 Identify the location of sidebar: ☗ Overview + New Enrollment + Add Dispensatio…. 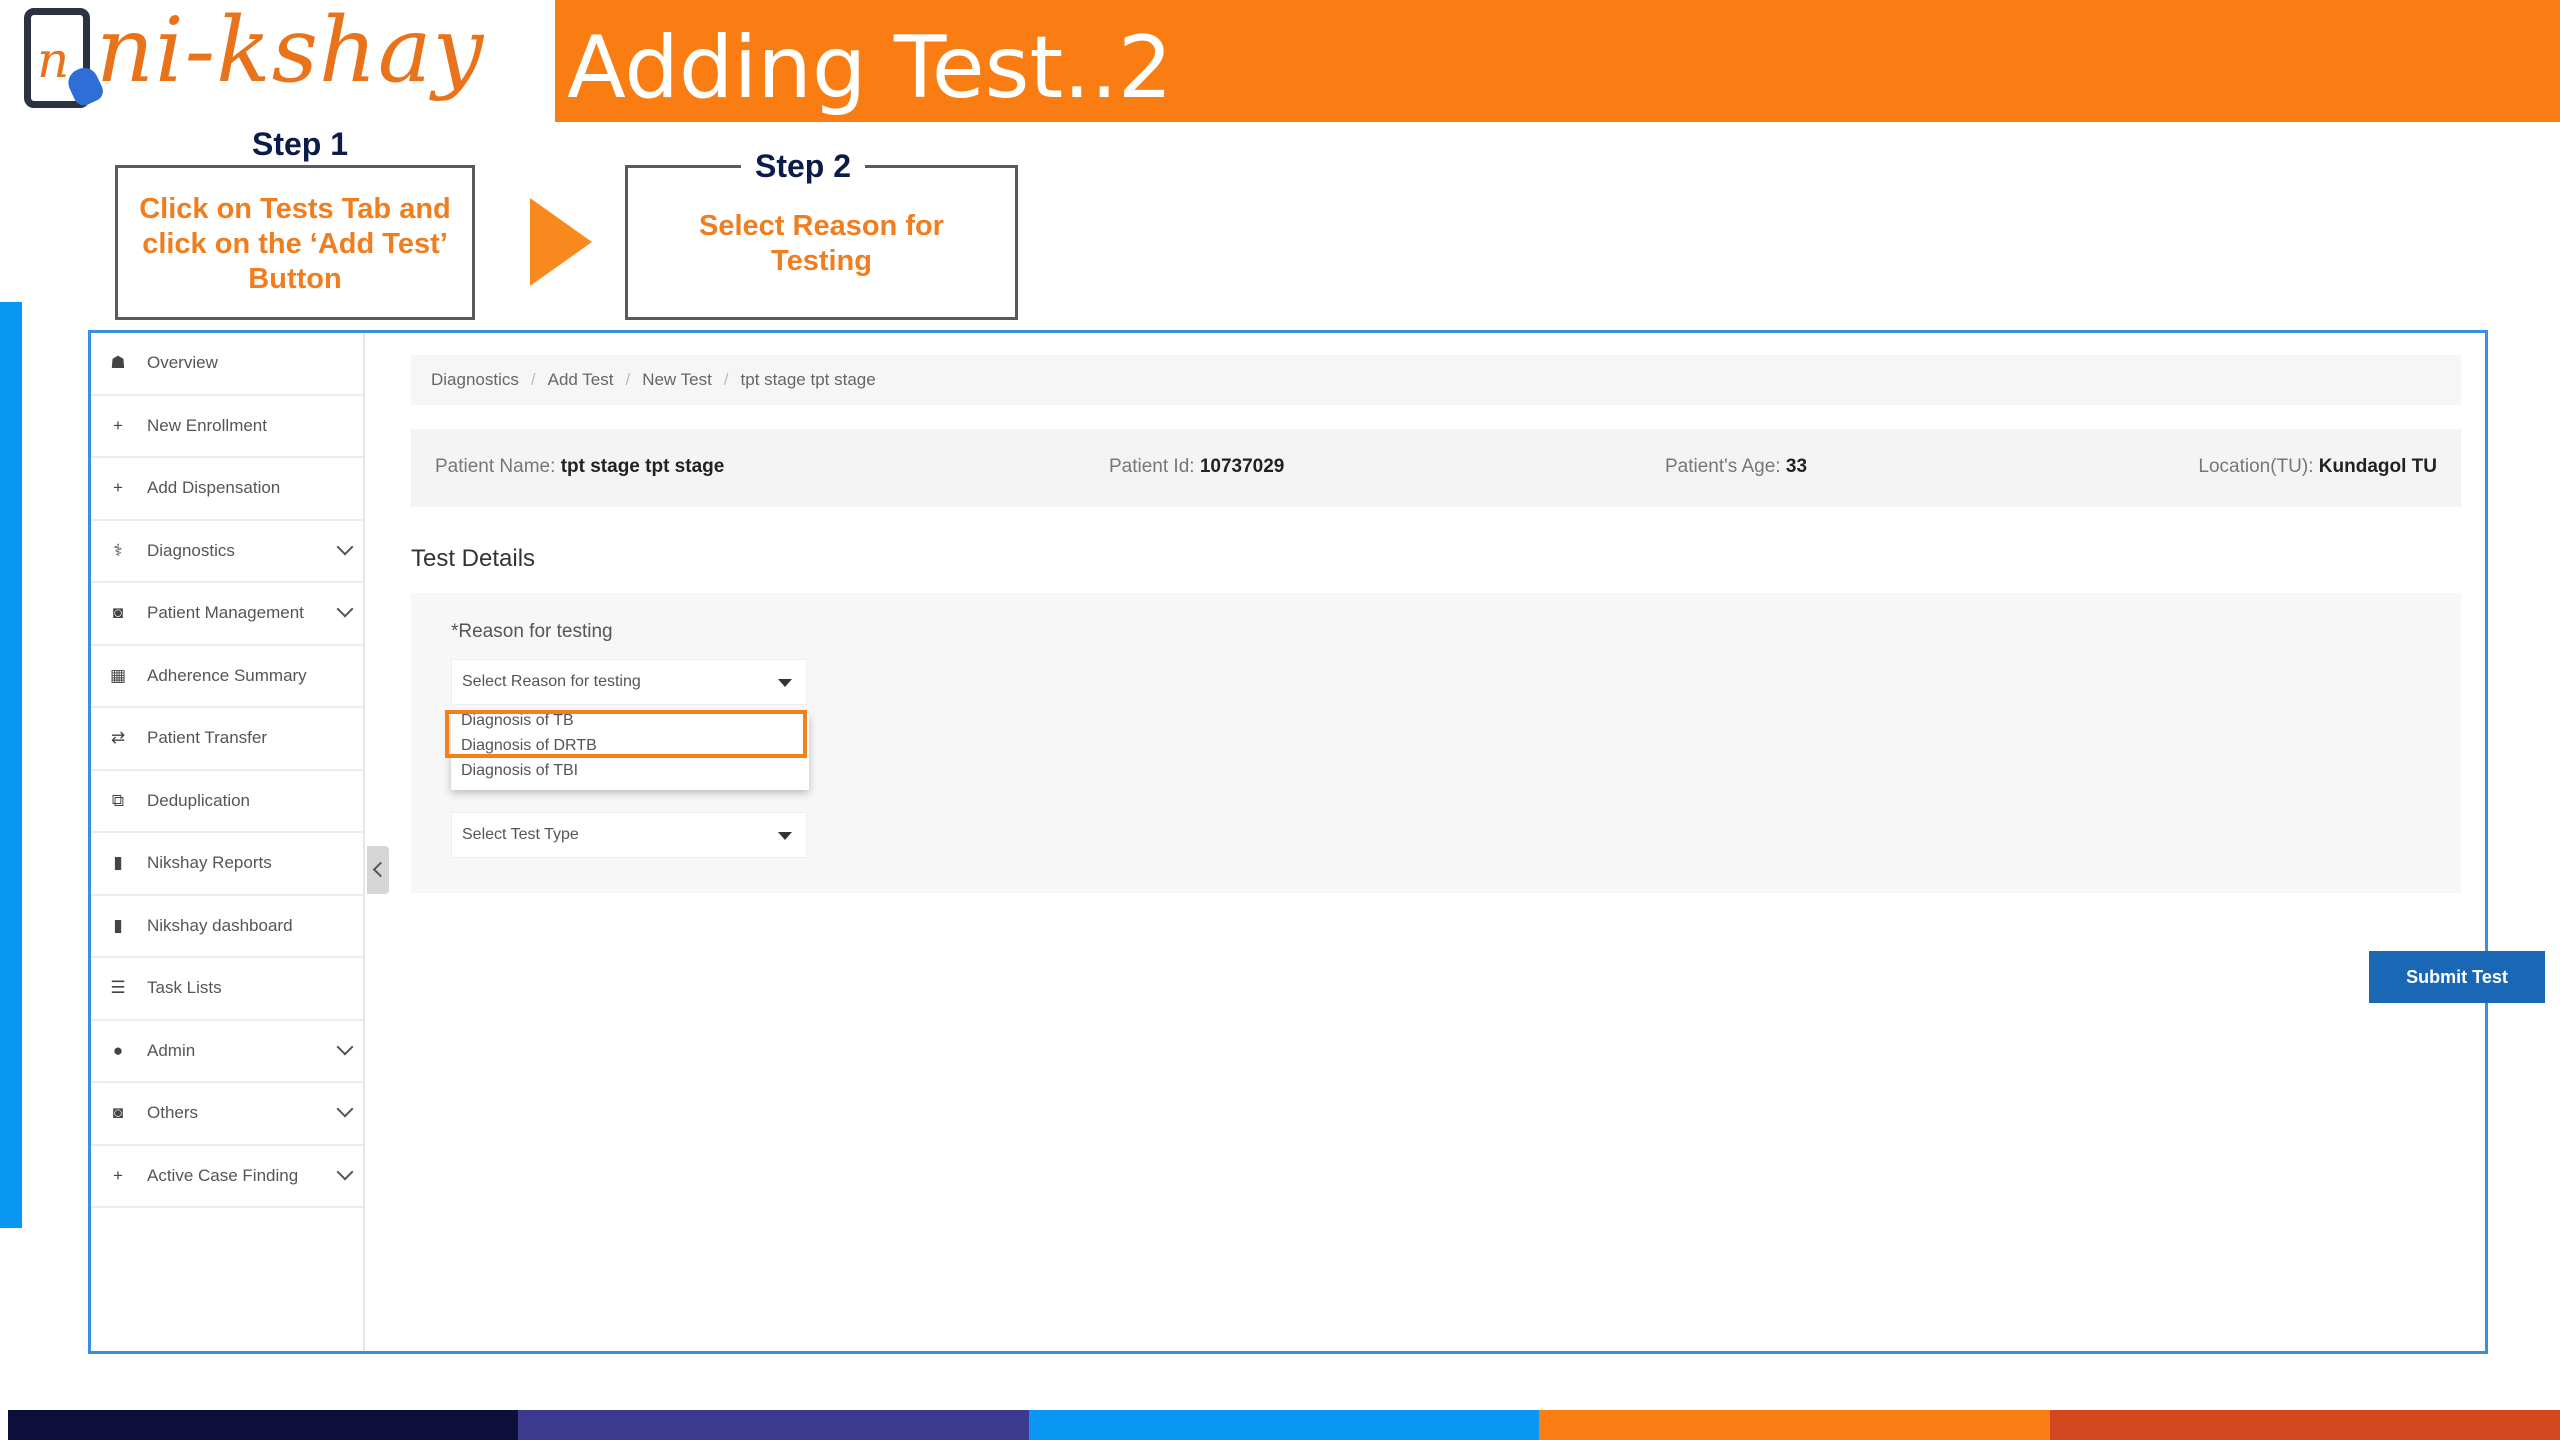
(228, 842).